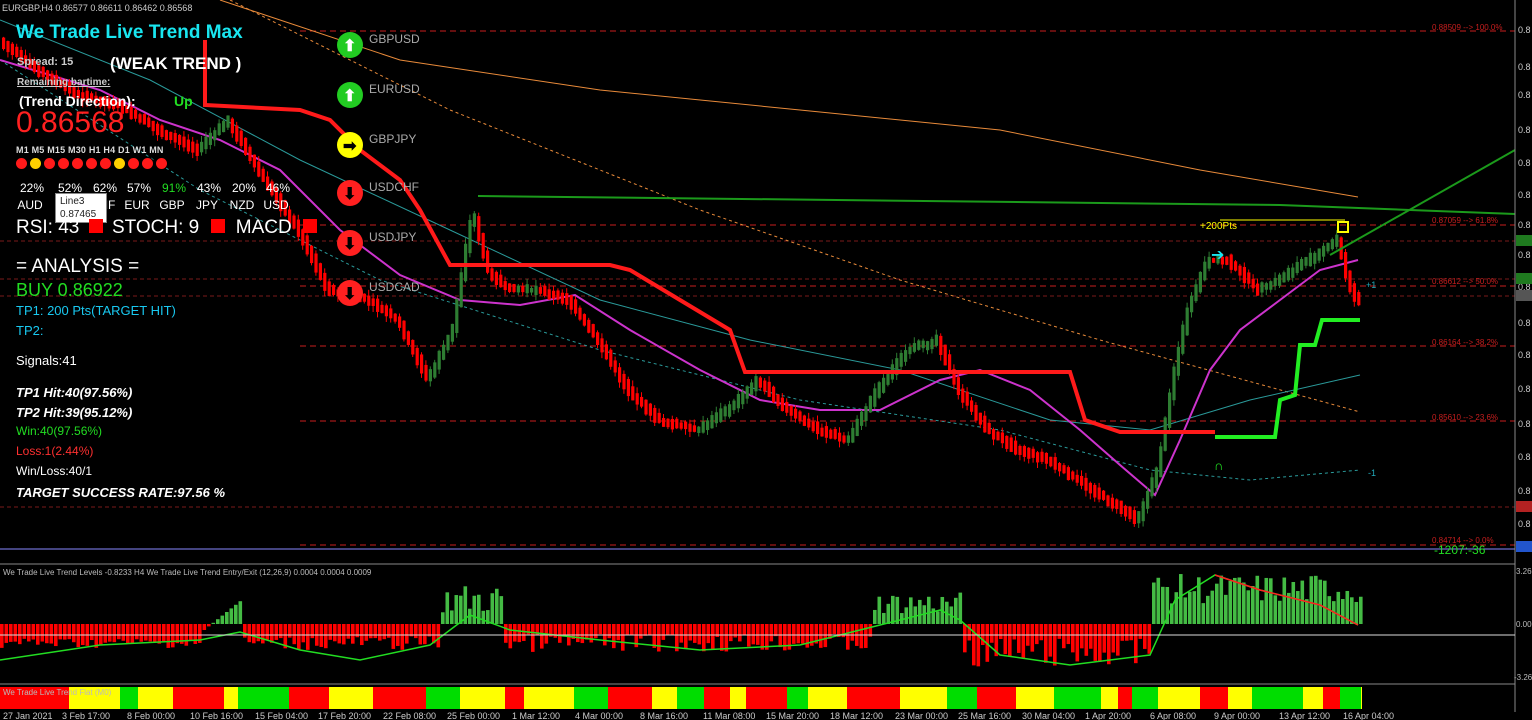 This screenshot has height=720, width=1532. Describe the element at coordinates (344, 715) in the screenshot. I see `time-axis-label: 17 Feb 20:00` at that location.